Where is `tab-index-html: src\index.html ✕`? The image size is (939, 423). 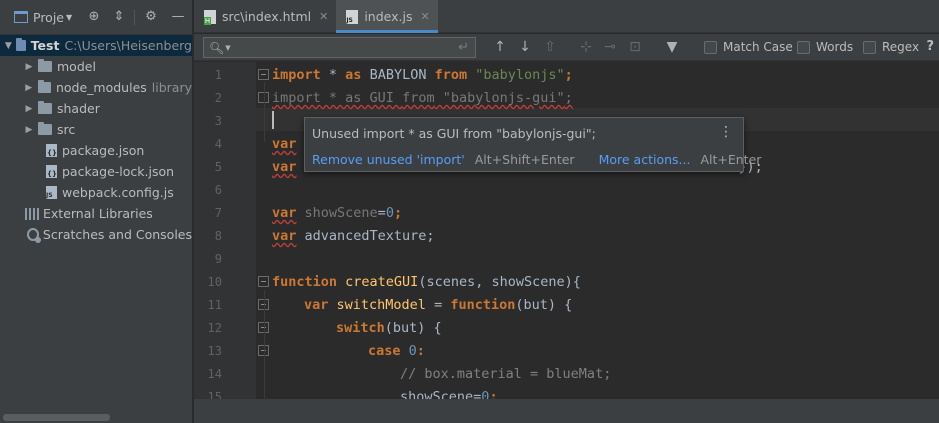 tab-index-html: src\index.html ✕ is located at coordinates (265, 16).